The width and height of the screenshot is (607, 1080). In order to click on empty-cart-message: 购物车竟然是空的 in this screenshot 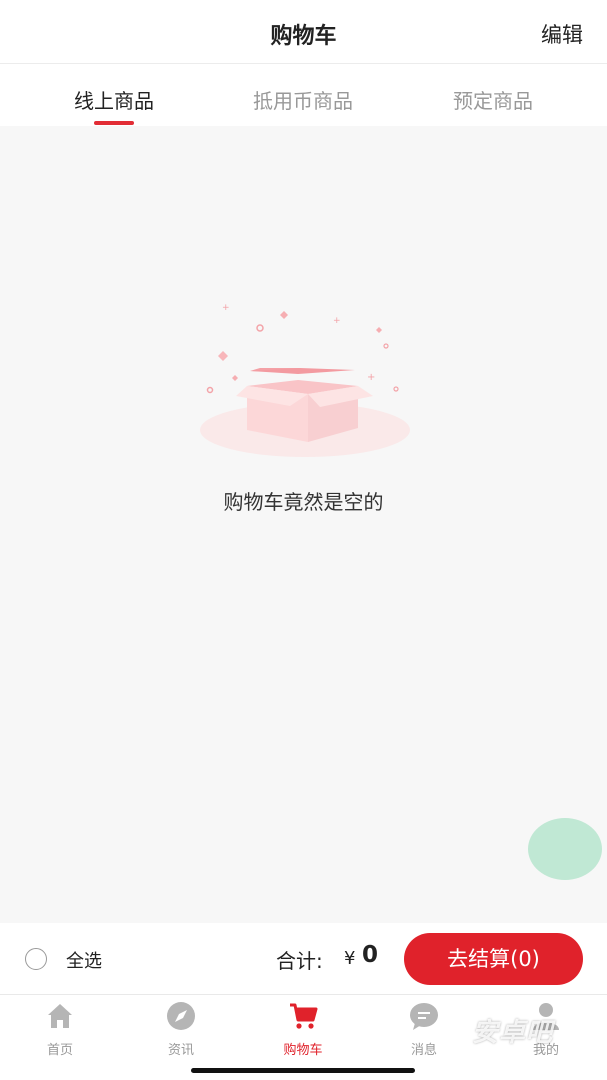, I will do `click(303, 502)`.